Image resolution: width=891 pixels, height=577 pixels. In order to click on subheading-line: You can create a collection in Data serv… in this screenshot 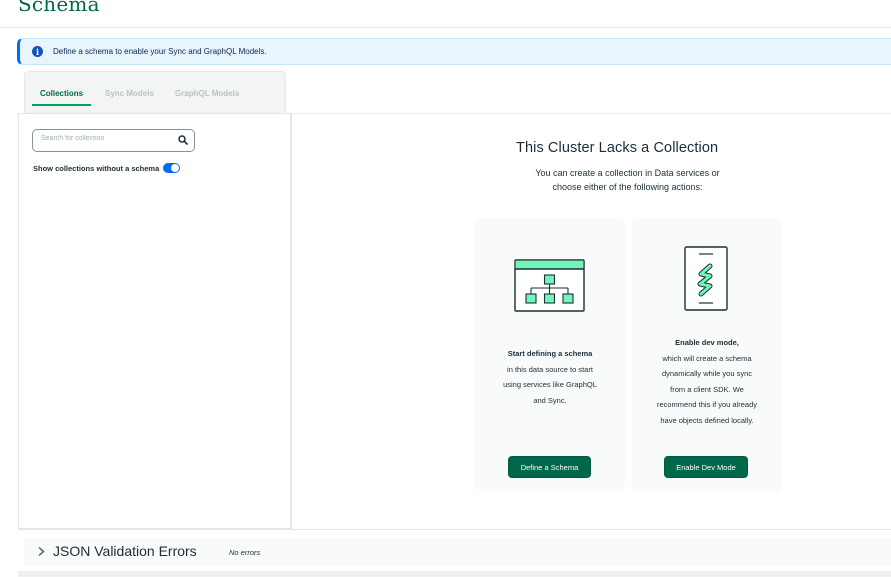, I will do `click(627, 173)`.